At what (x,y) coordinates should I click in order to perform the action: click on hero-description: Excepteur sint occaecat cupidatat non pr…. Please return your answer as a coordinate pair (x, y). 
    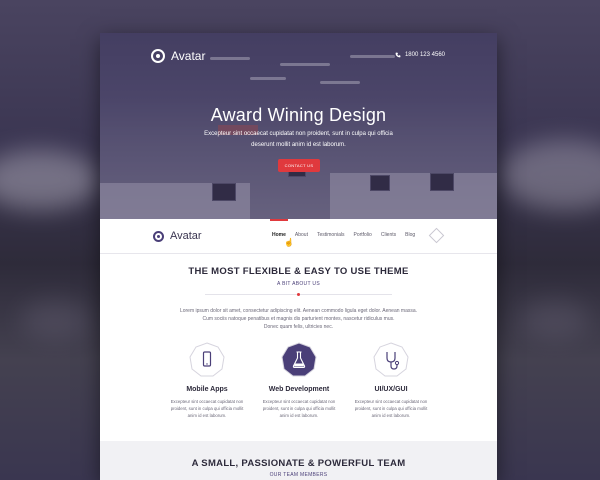
    Looking at the image, I should click on (298, 140).